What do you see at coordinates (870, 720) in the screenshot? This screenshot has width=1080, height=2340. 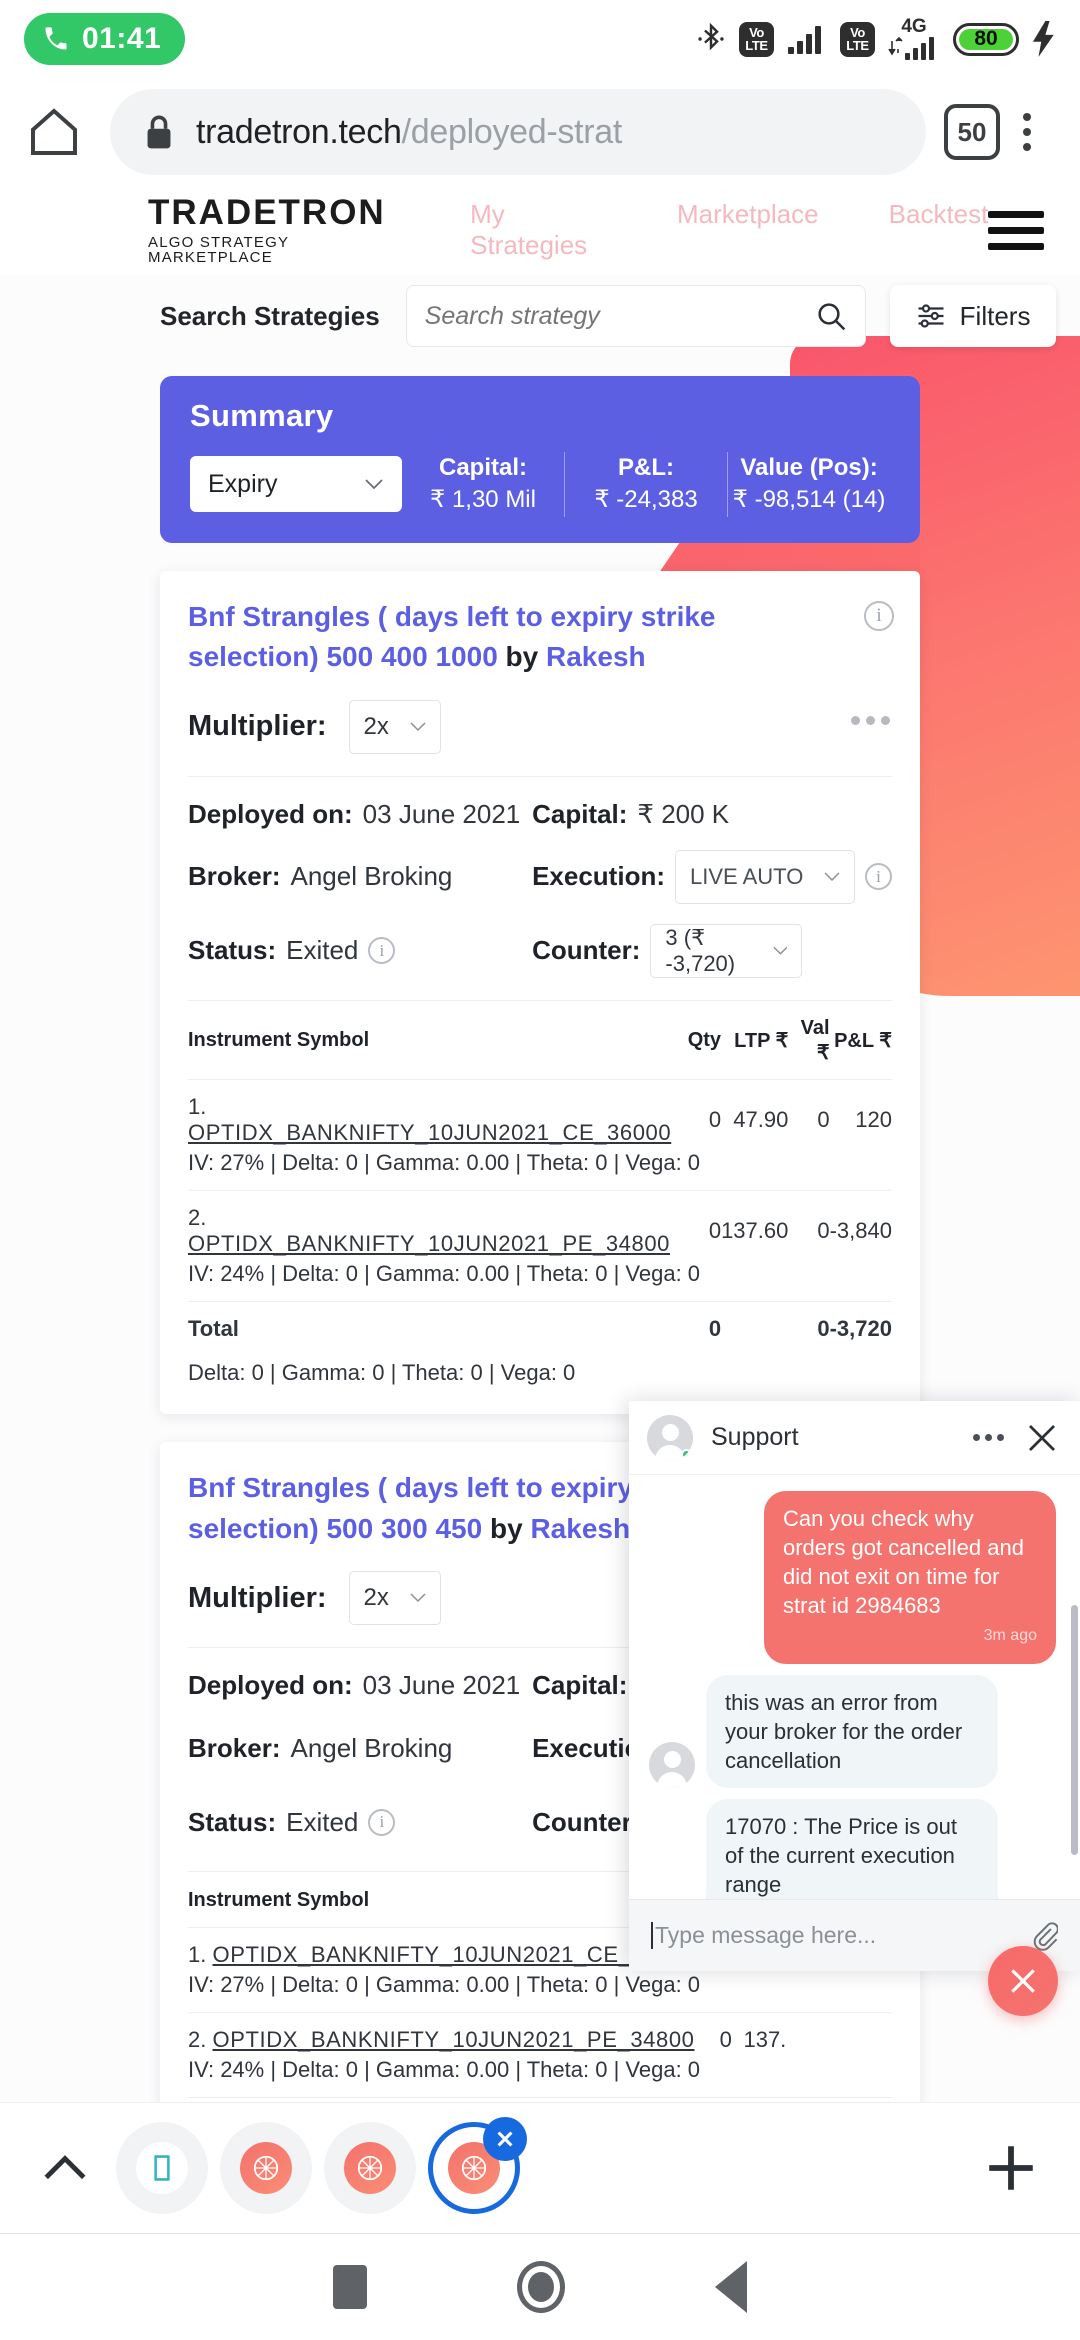 I see `card-overflow-menu` at bounding box center [870, 720].